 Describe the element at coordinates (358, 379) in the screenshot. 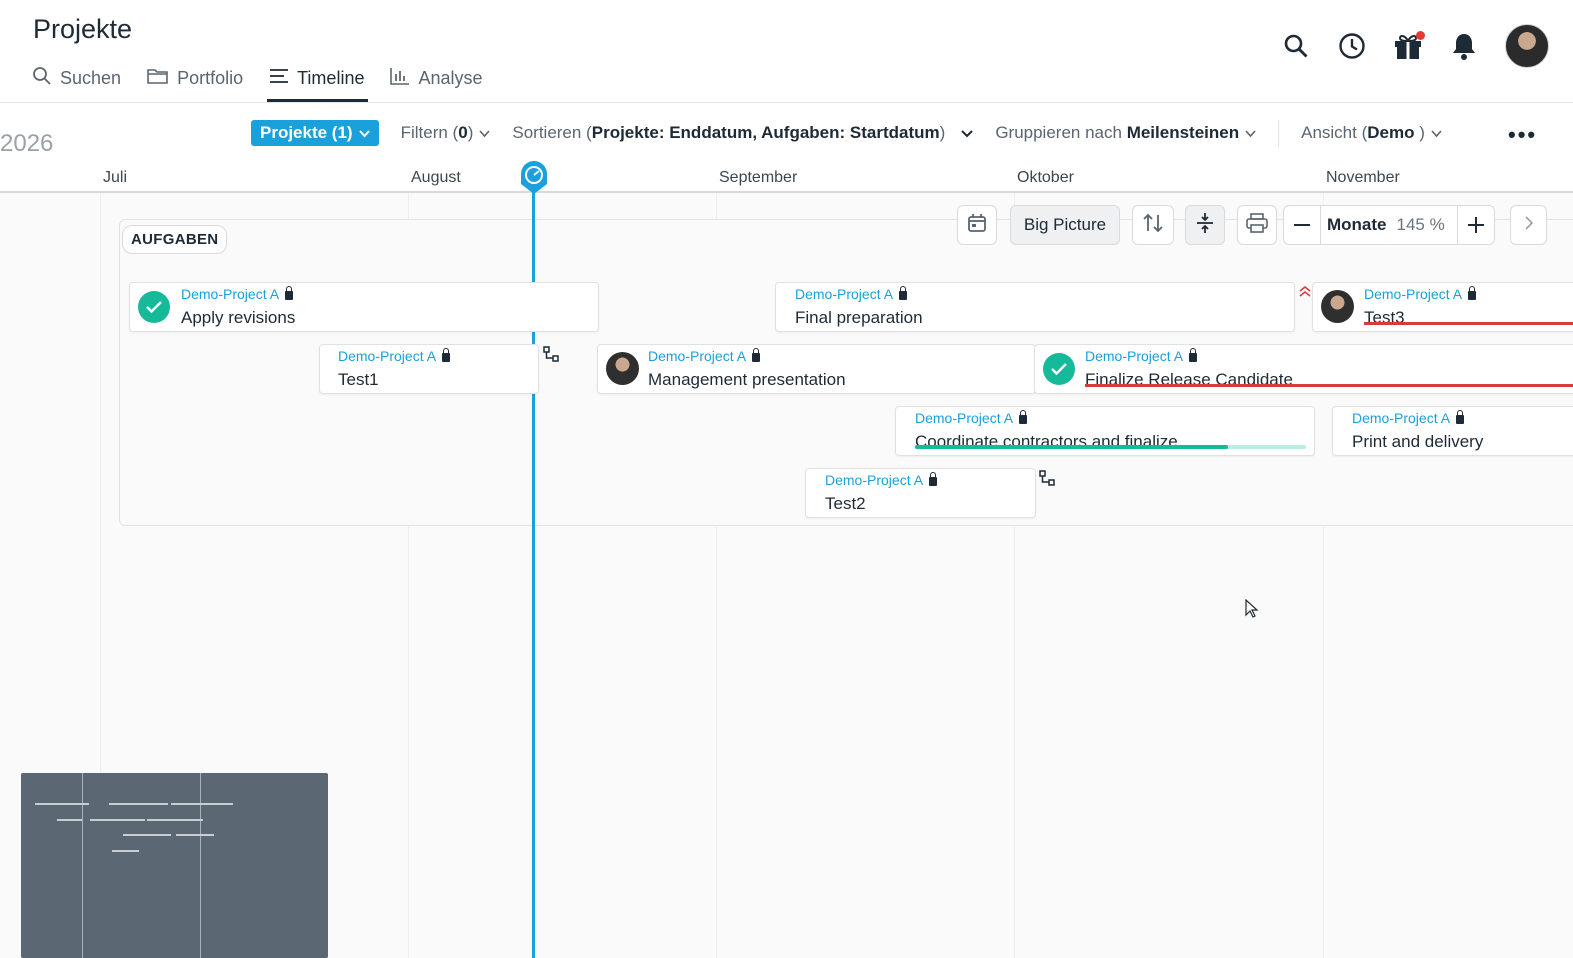

I see `task-name: Test1` at that location.